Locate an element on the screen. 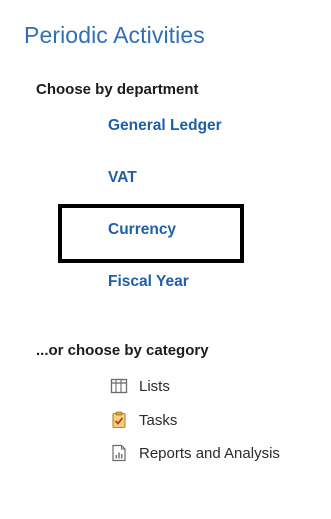 The height and width of the screenshot is (519, 331). category-item-reports-and-analysis: Reports and Analysis is located at coordinates (195, 453).